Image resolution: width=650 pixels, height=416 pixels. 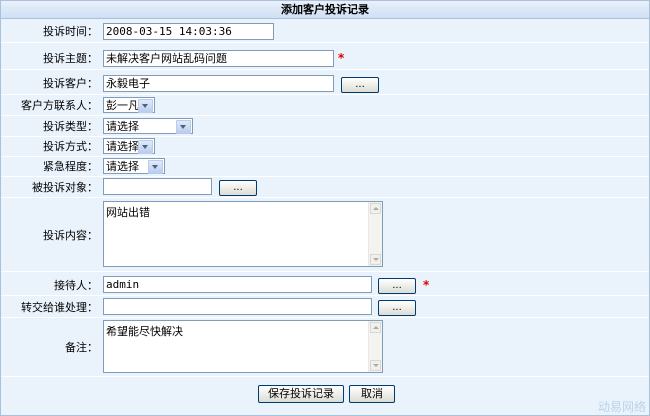 What do you see at coordinates (325, 126) in the screenshot?
I see `row-type: 投诉类型： 请选择` at bounding box center [325, 126].